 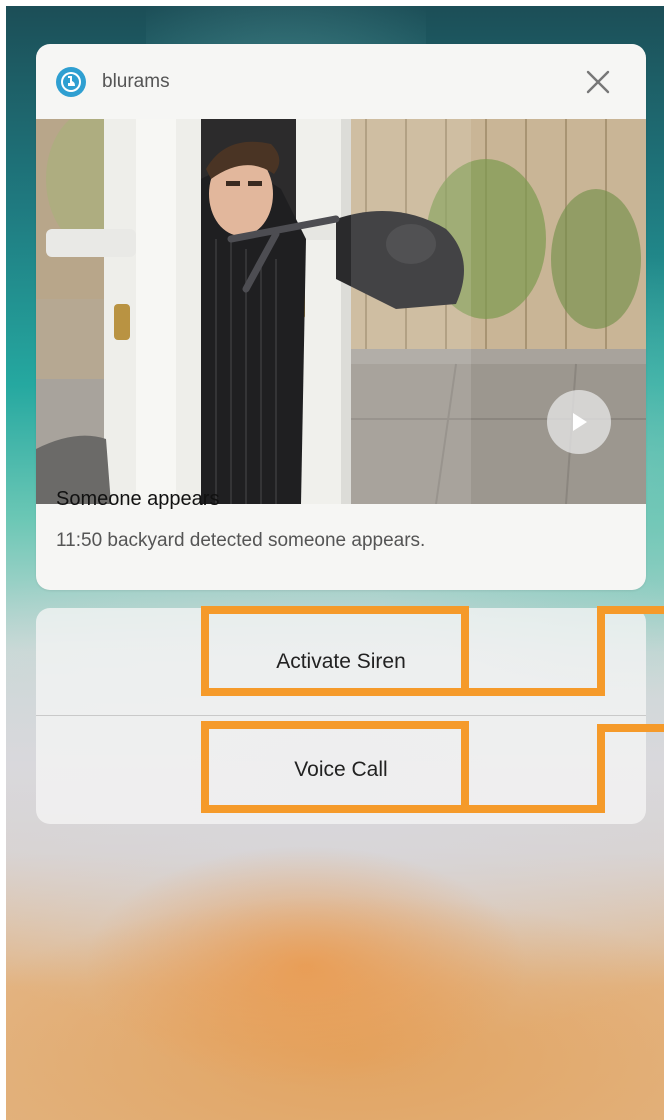 I want to click on voice-call-button: Voice Call, so click(x=341, y=769).